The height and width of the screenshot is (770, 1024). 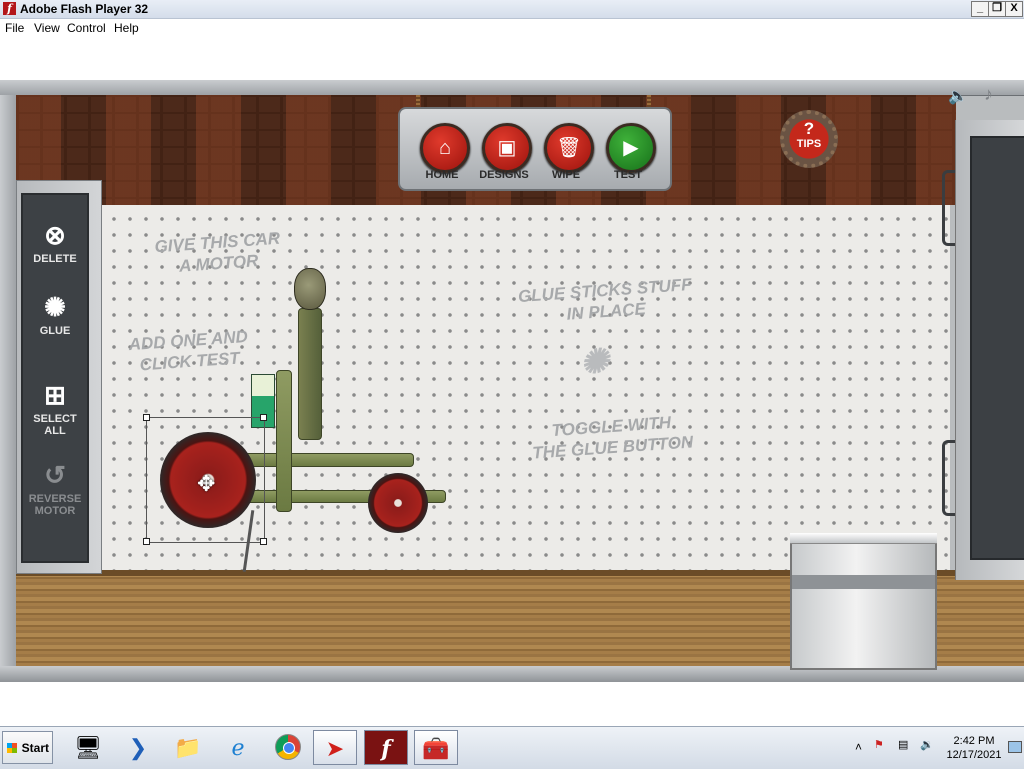 I want to click on reverse-label-2: MOTOR, so click(x=55, y=511).